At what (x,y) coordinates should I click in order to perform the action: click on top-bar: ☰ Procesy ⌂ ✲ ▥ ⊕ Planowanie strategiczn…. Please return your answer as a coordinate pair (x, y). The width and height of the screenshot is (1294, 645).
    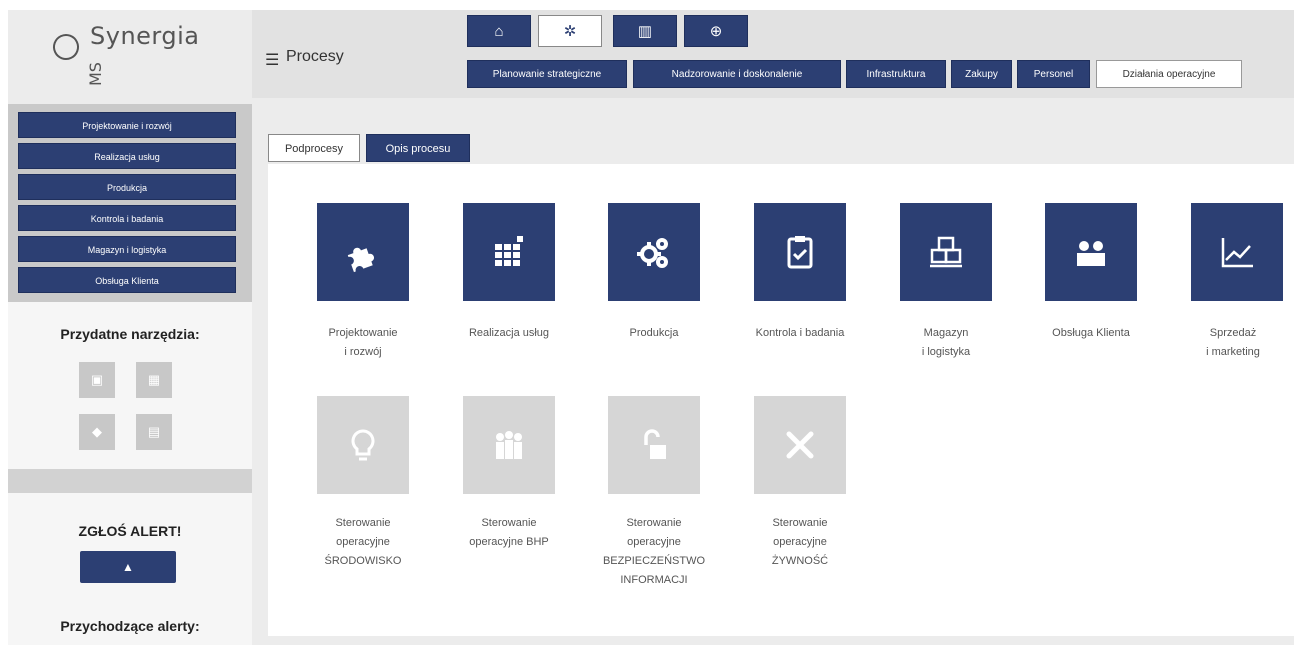
    Looking at the image, I should click on (773, 54).